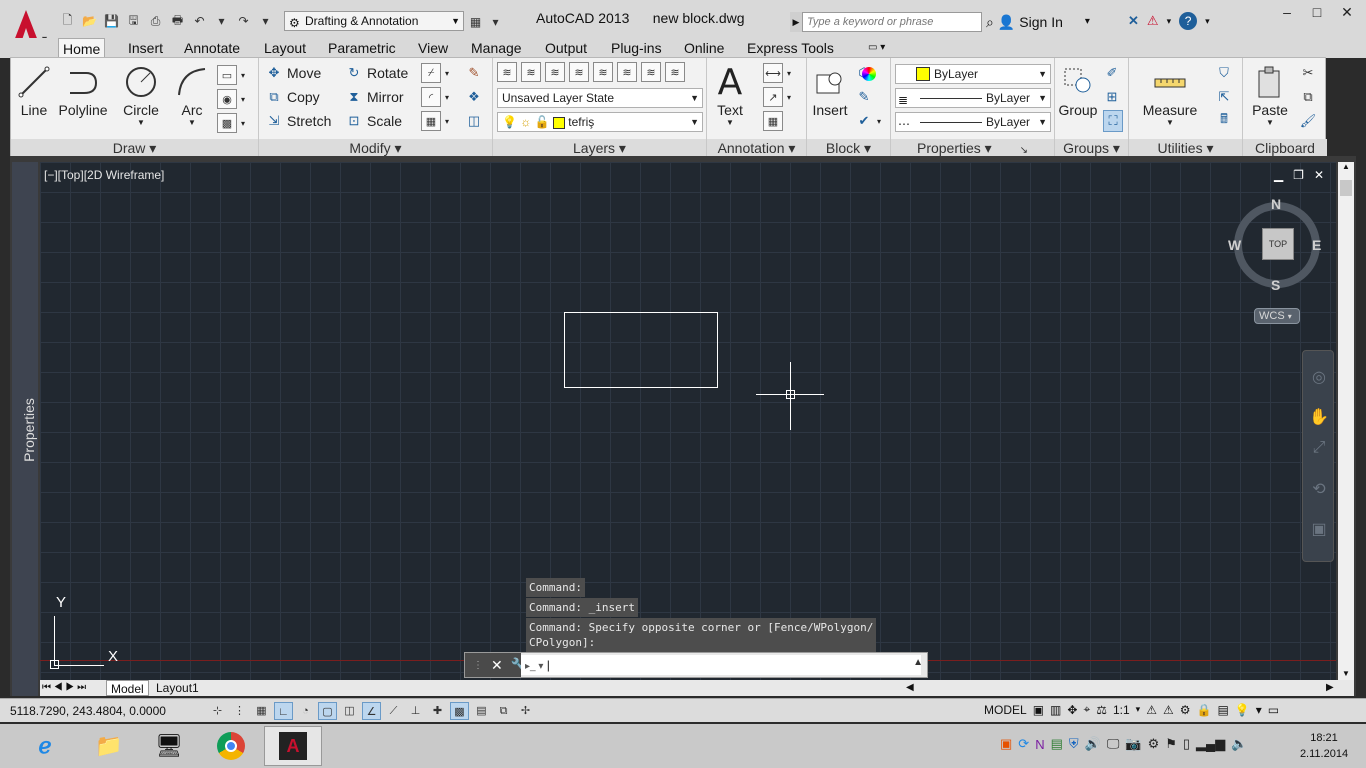  Describe the element at coordinates (790, 48) in the screenshot. I see `tab-express-tools: Express Tools` at that location.